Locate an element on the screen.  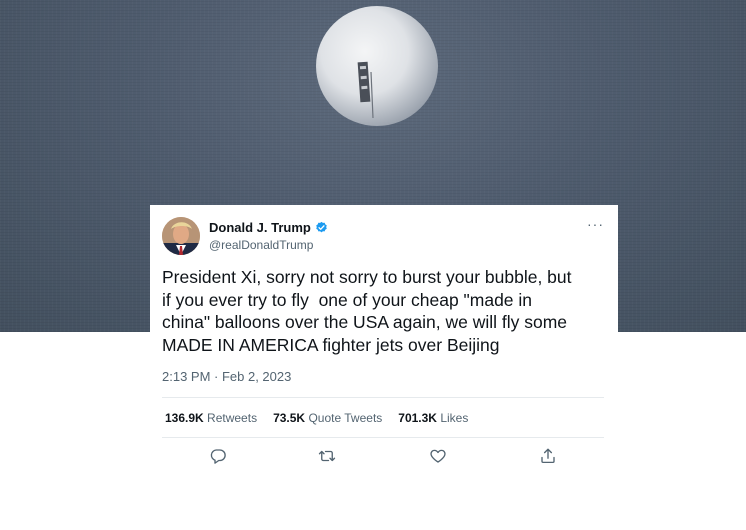
retweet-icon is located at coordinates (327, 456).